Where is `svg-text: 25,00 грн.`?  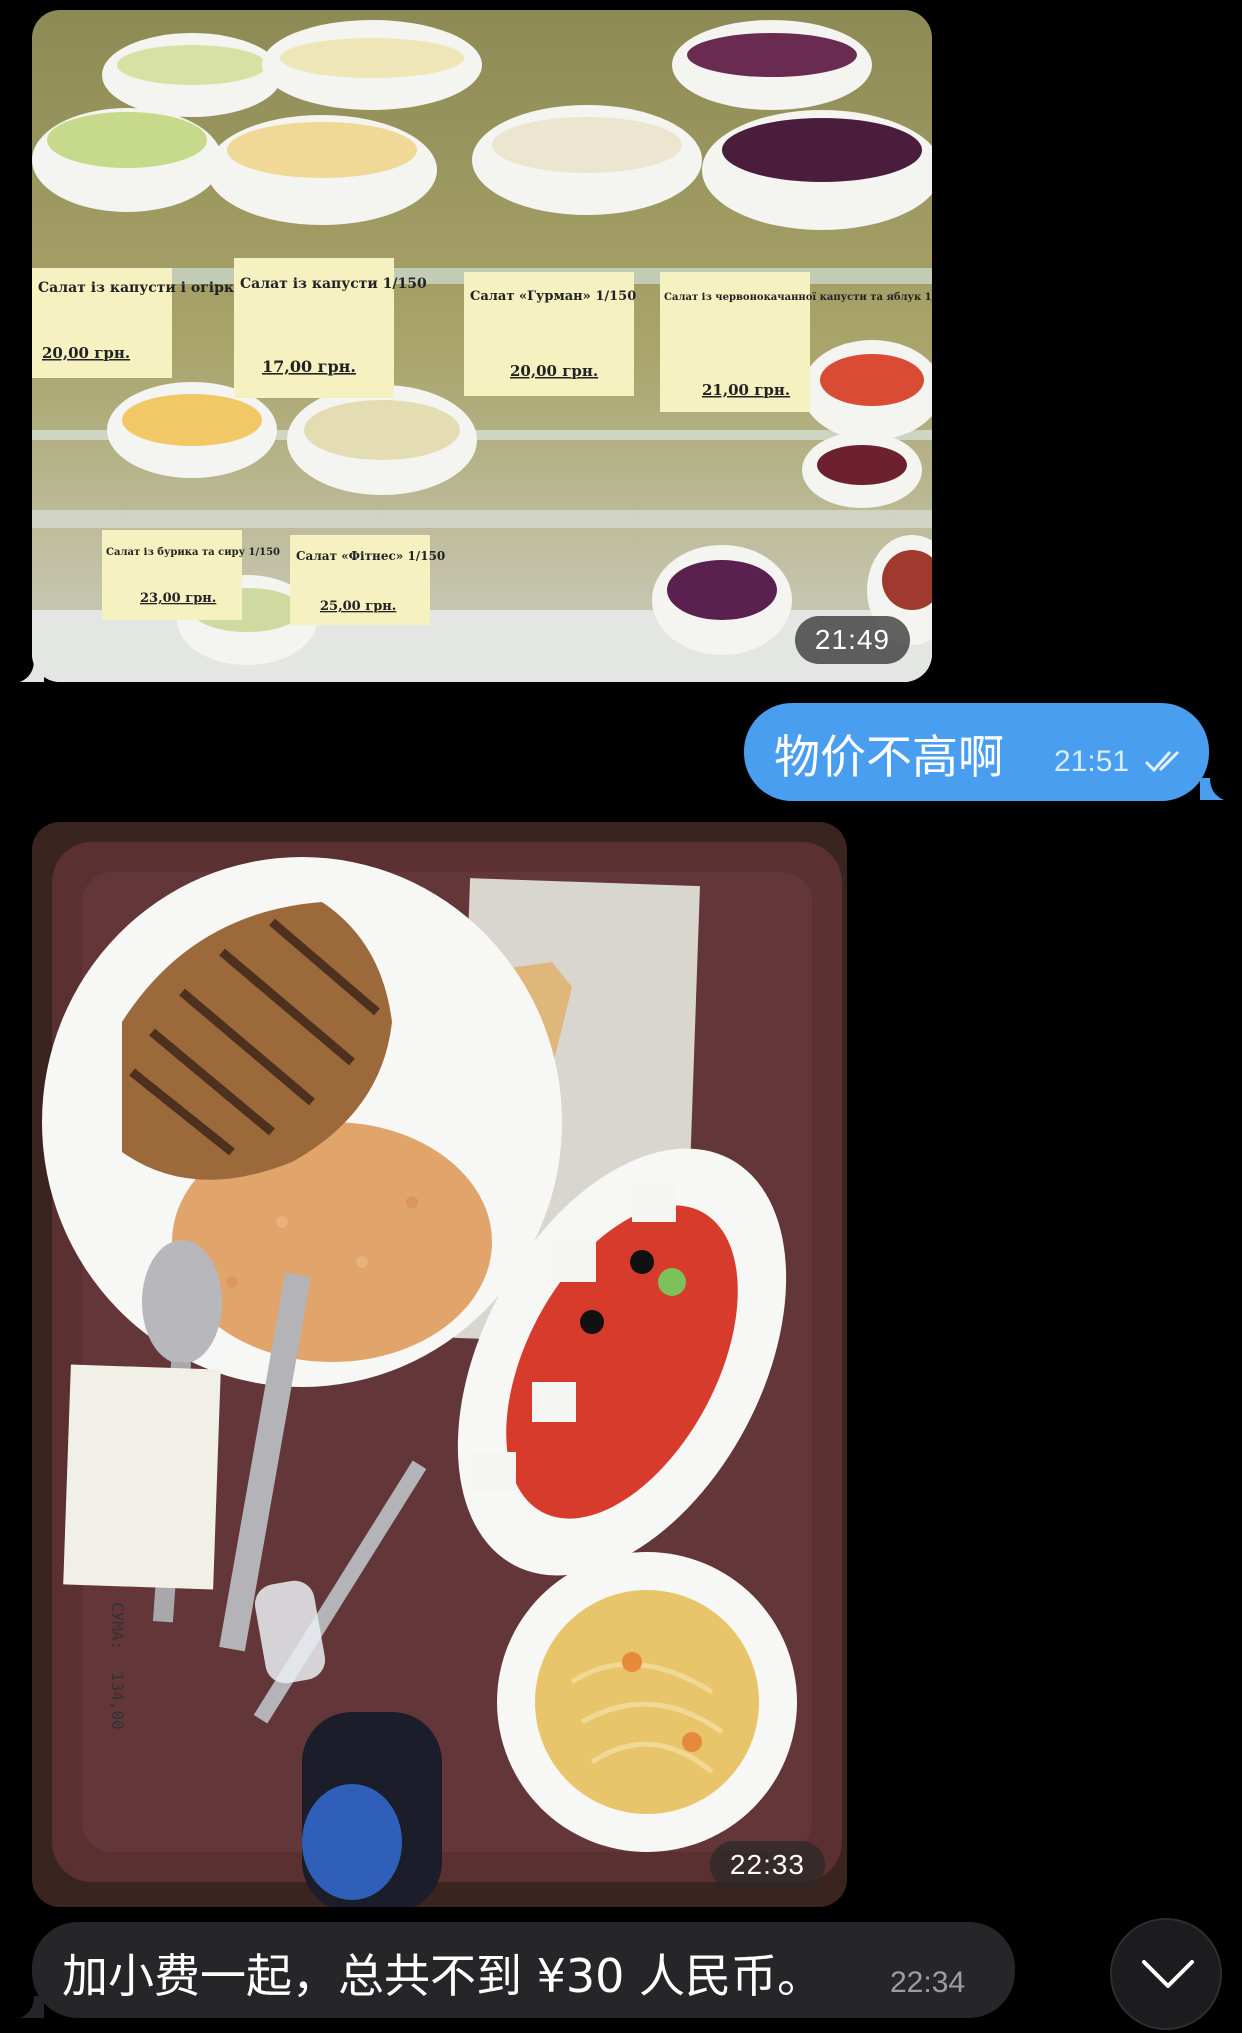 svg-text: 25,00 грн. is located at coordinates (358, 606).